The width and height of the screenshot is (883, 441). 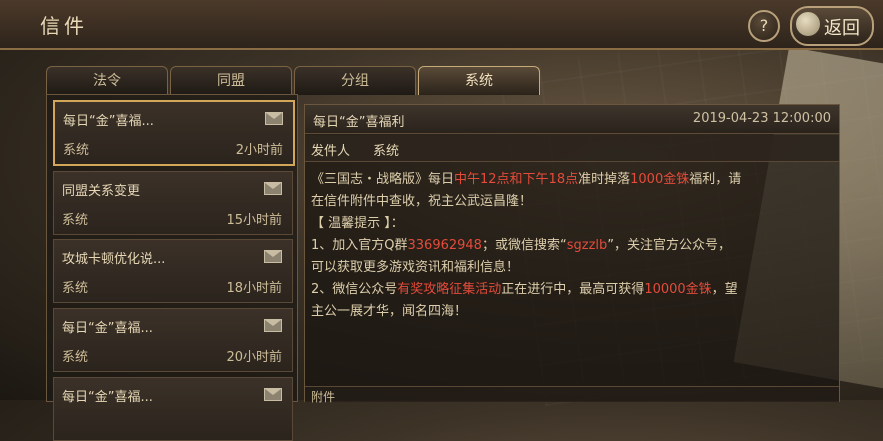 I want to click on tab-system: 系统, so click(x=479, y=80).